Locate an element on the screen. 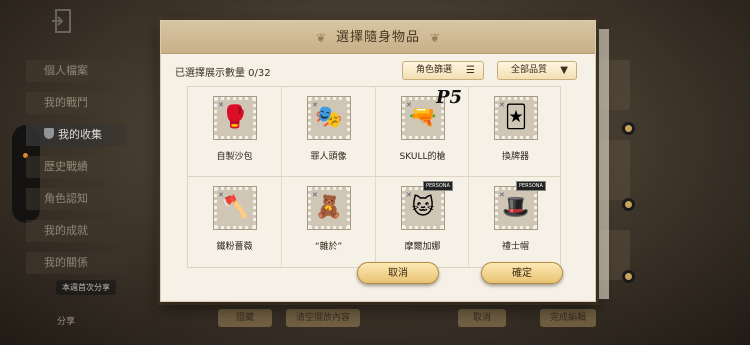 The width and height of the screenshot is (750, 345). dialog-header: ❦ 選擇隨身物品 ❦ is located at coordinates (378, 37).